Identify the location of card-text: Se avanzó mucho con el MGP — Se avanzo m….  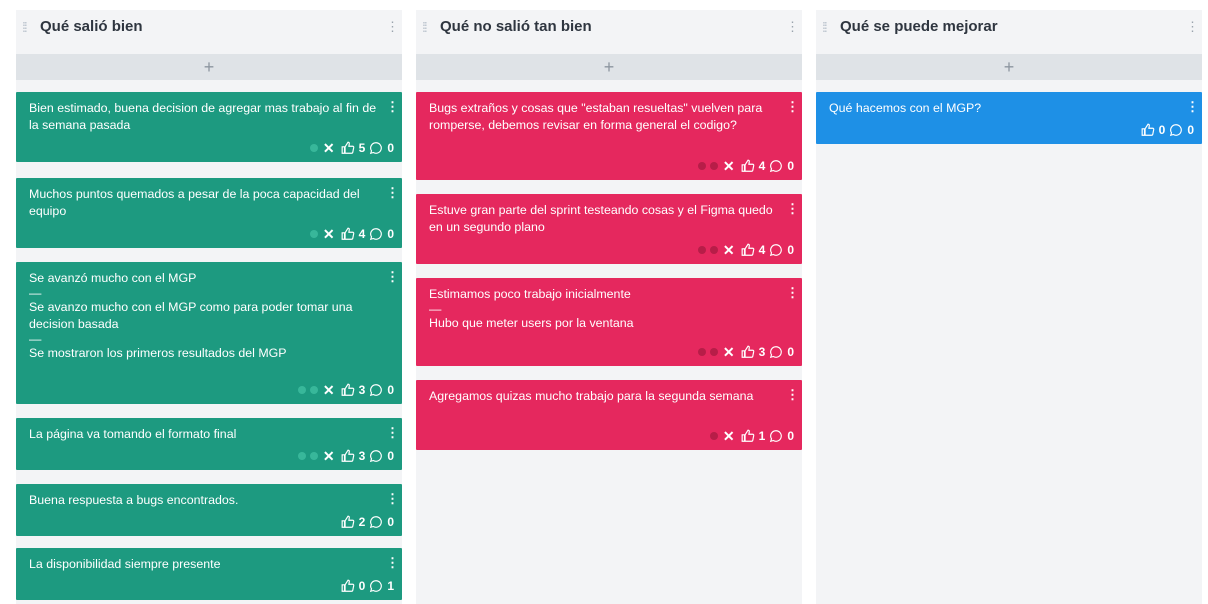
(204, 316).